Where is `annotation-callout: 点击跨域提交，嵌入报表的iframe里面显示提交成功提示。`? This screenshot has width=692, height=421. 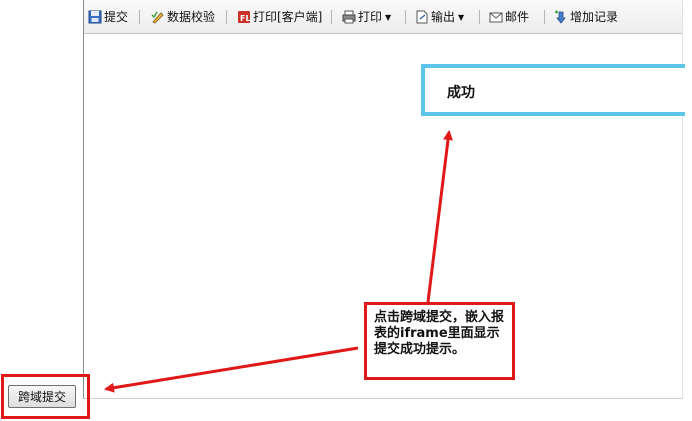 annotation-callout: 点击跨域提交，嵌入报表的iframe里面显示提交成功提示。 is located at coordinates (439, 341).